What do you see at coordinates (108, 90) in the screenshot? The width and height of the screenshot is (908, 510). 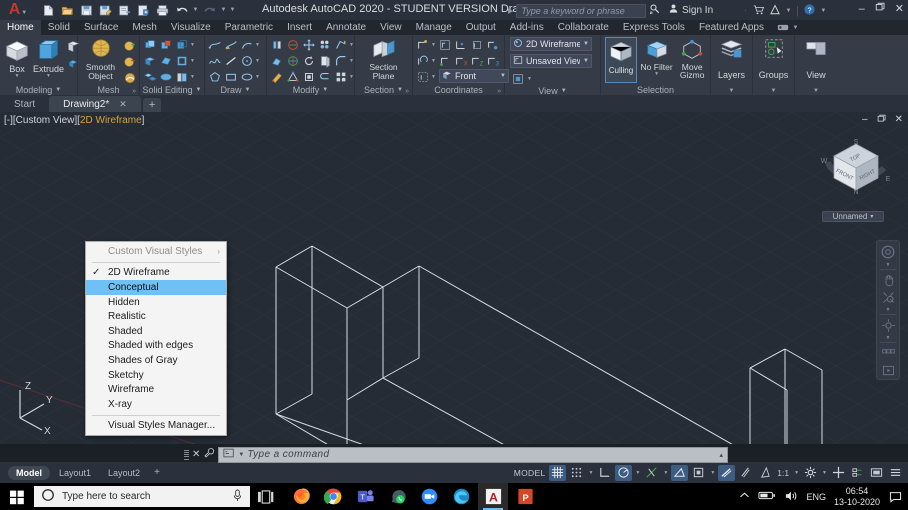 I see `panel-title-mesh: Mesh »` at bounding box center [108, 90].